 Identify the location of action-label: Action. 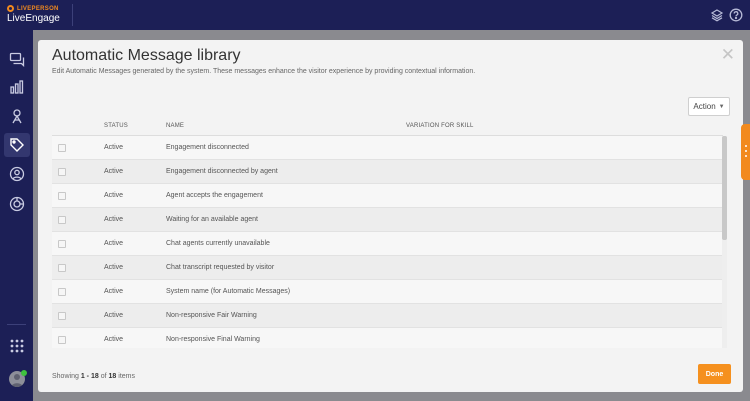
(704, 106).